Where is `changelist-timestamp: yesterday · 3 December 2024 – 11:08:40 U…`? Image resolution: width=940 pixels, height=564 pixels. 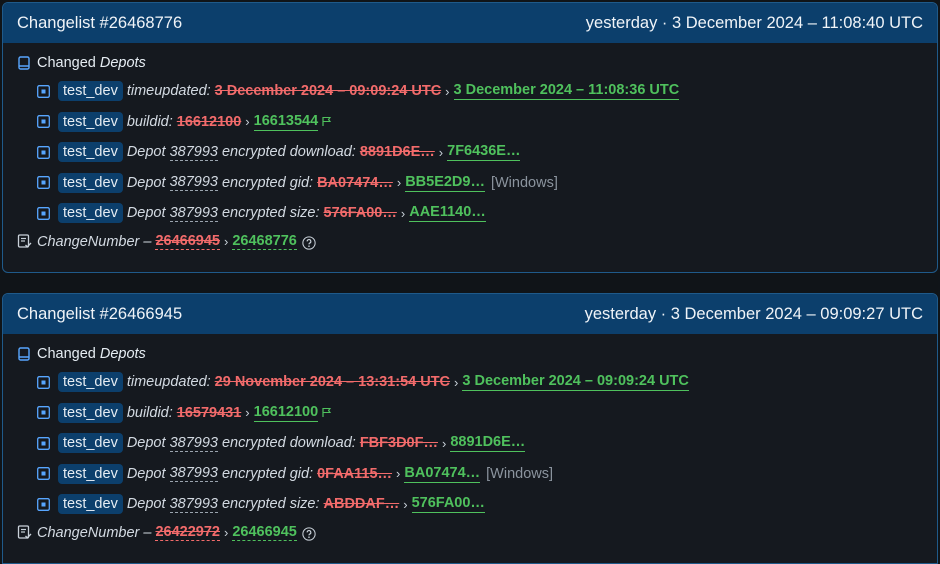 changelist-timestamp: yesterday · 3 December 2024 – 11:08:40 U… is located at coordinates (754, 22).